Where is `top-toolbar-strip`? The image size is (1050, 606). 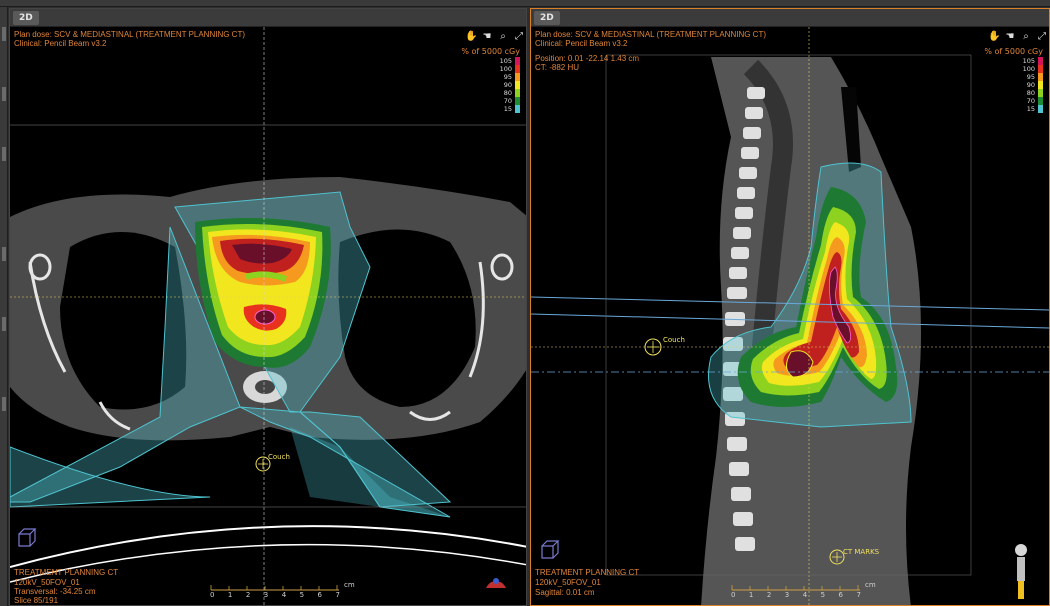
top-toolbar-strip is located at coordinates (525, 3).